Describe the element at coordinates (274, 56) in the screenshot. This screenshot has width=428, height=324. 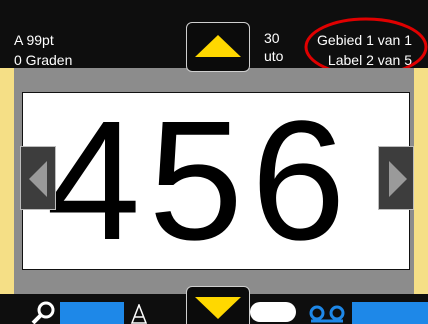
I see `mid-status-4: uto` at that location.